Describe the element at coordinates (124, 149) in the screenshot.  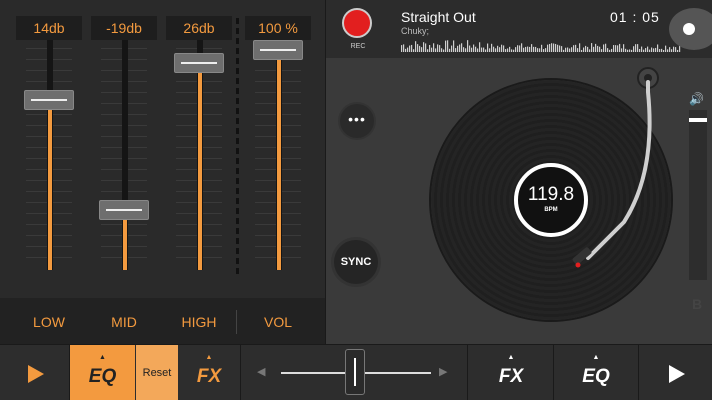
I see `eq-mid-slider` at that location.